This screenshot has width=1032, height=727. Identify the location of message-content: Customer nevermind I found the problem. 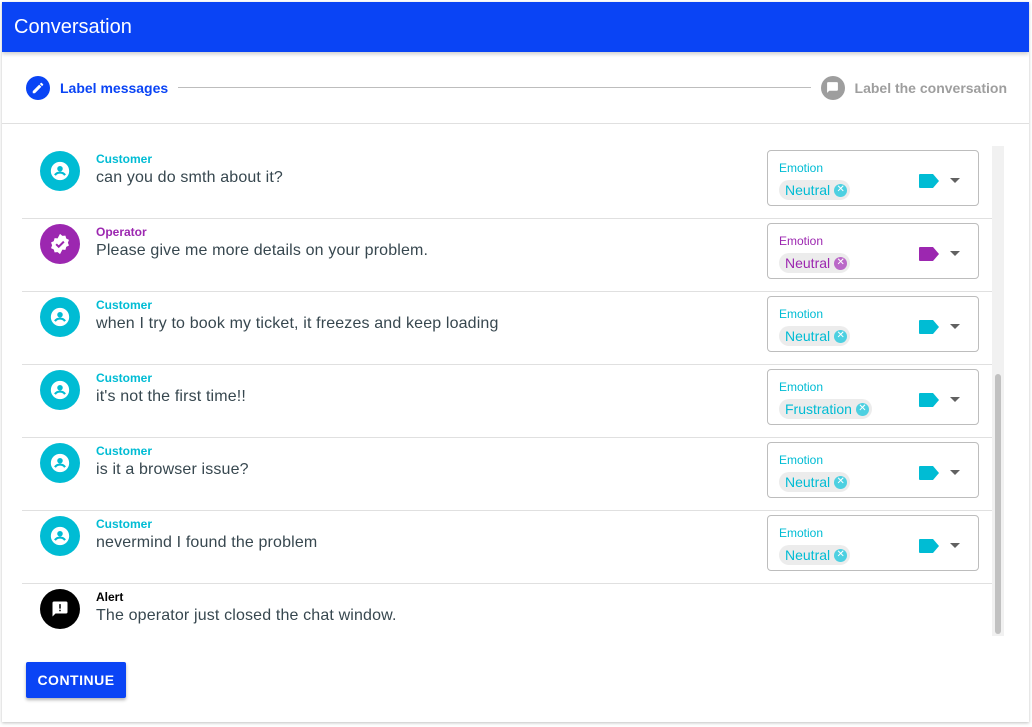
(206, 534).